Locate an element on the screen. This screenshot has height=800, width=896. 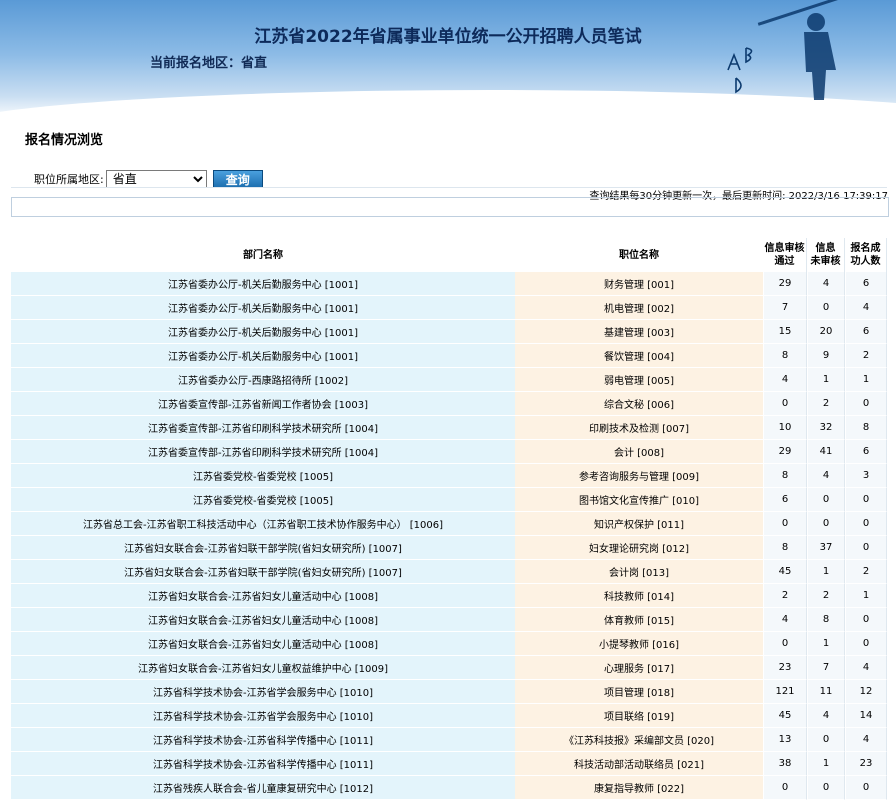
region-select: 省直 is located at coordinates (156, 179).